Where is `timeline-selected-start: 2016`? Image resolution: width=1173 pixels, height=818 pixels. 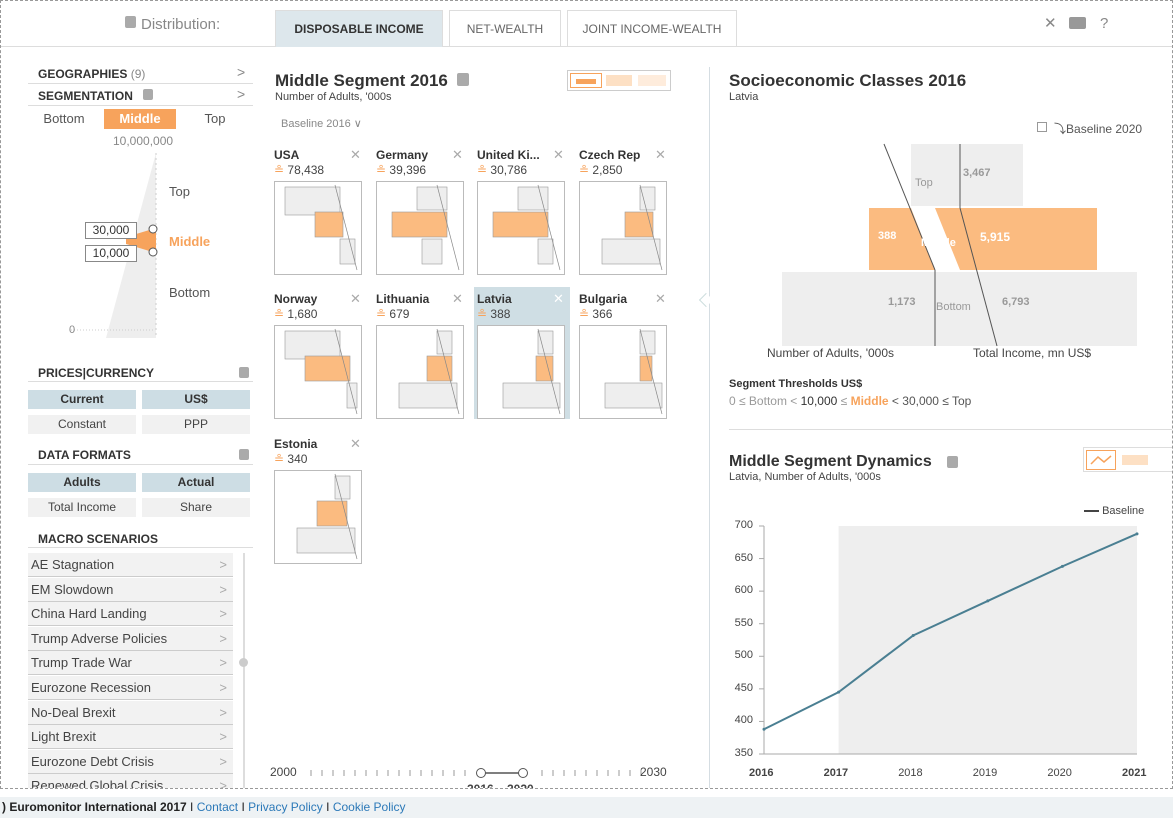
timeline-selected-start: 2016 is located at coordinates (480, 785).